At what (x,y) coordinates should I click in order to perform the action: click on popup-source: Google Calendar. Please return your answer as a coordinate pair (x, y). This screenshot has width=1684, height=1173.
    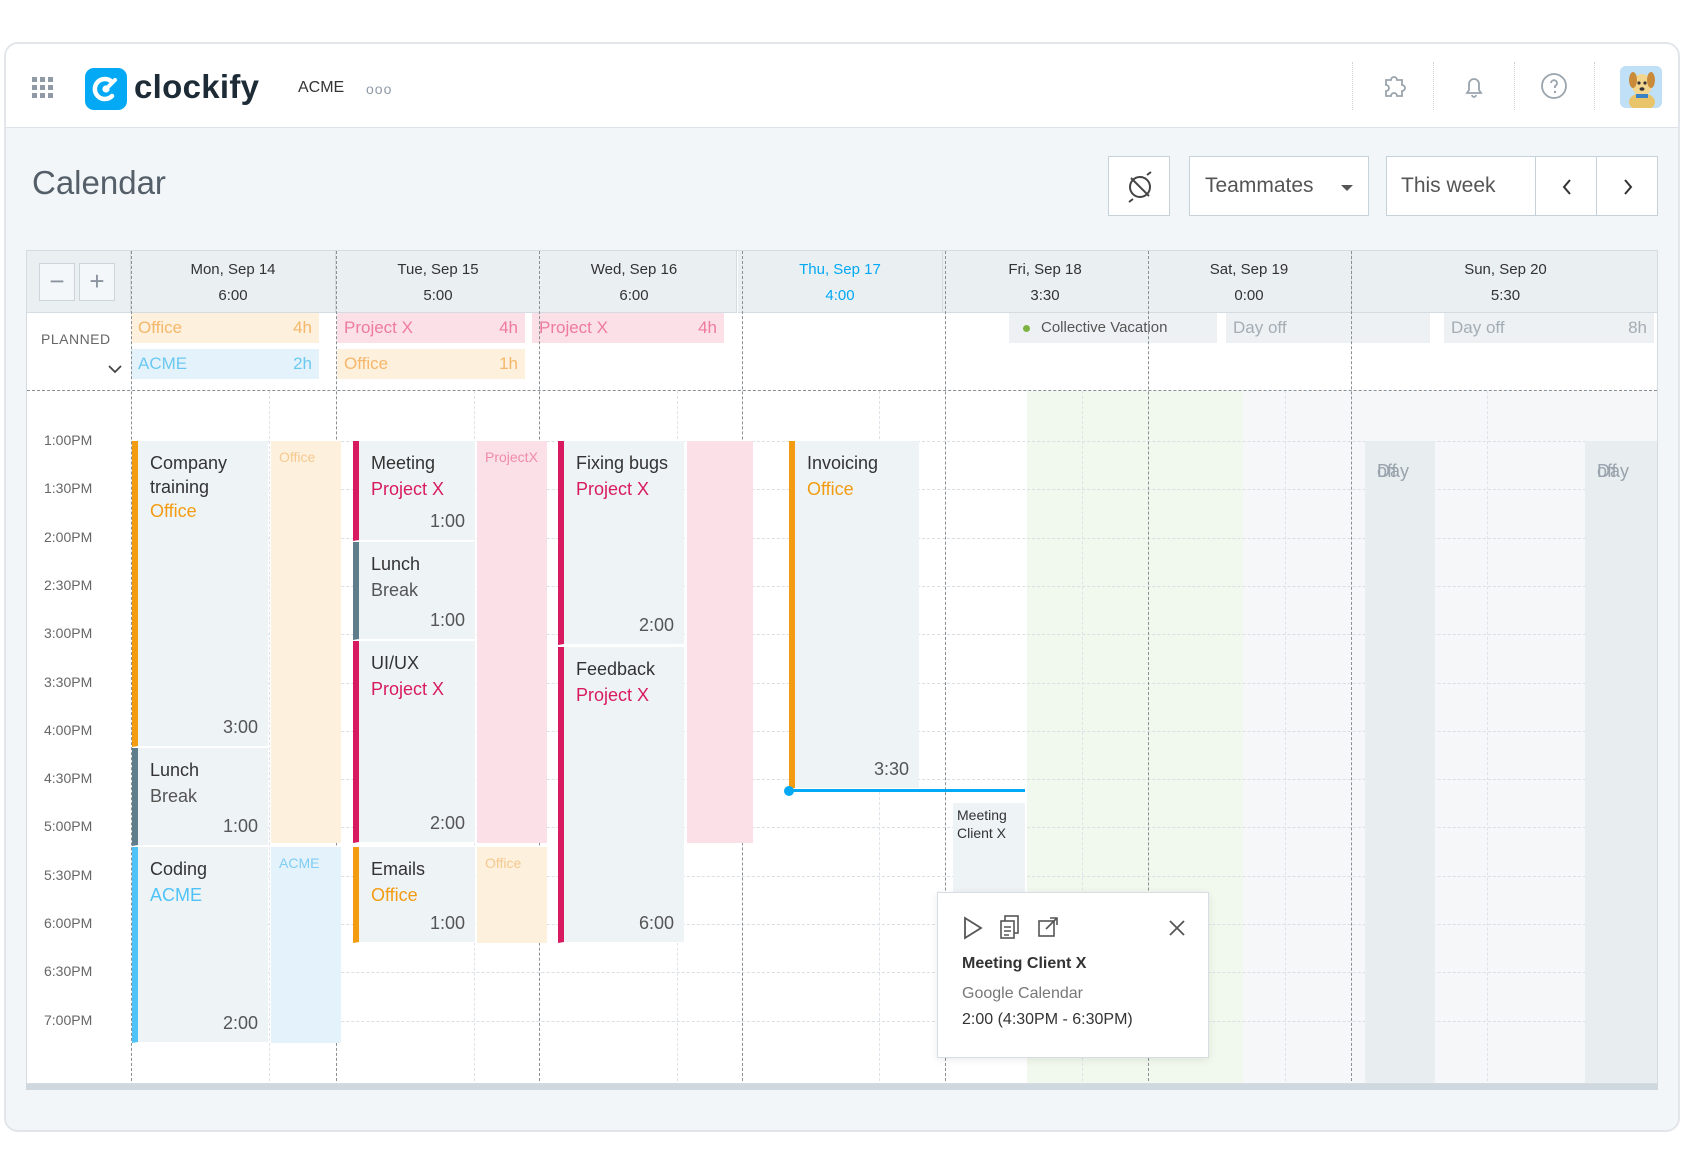
    Looking at the image, I should click on (1022, 993).